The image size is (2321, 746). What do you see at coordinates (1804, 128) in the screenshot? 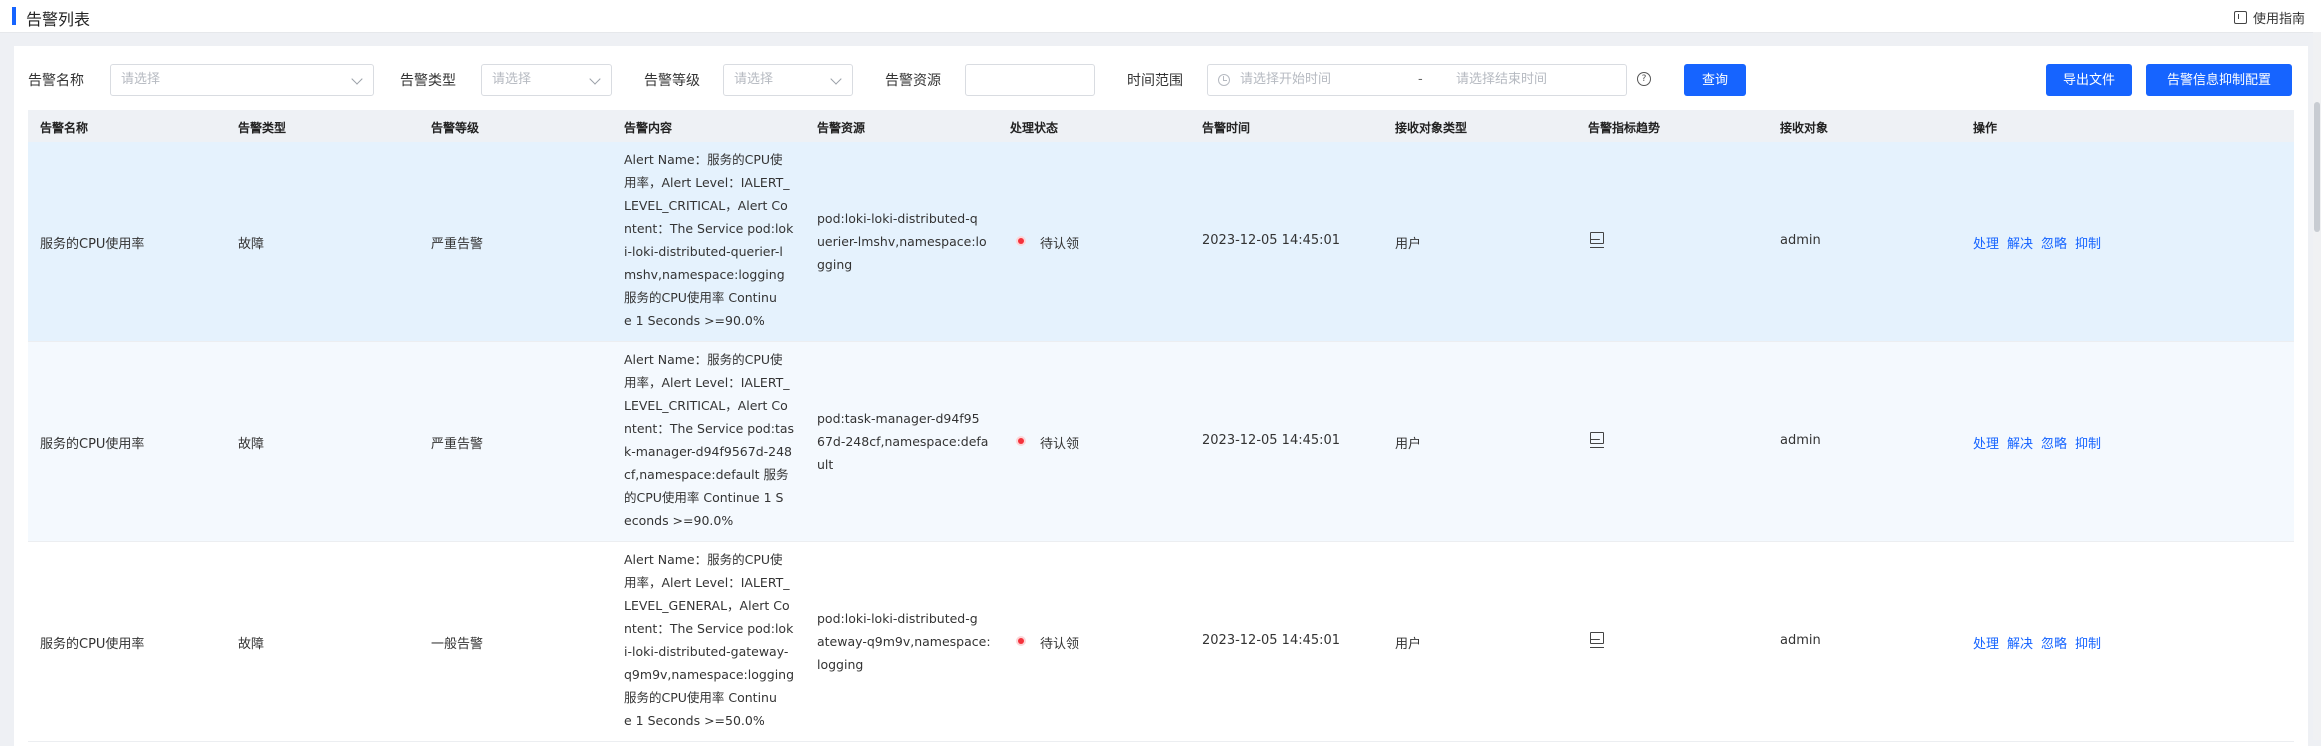
I see `col-receiver: 接收对象` at bounding box center [1804, 128].